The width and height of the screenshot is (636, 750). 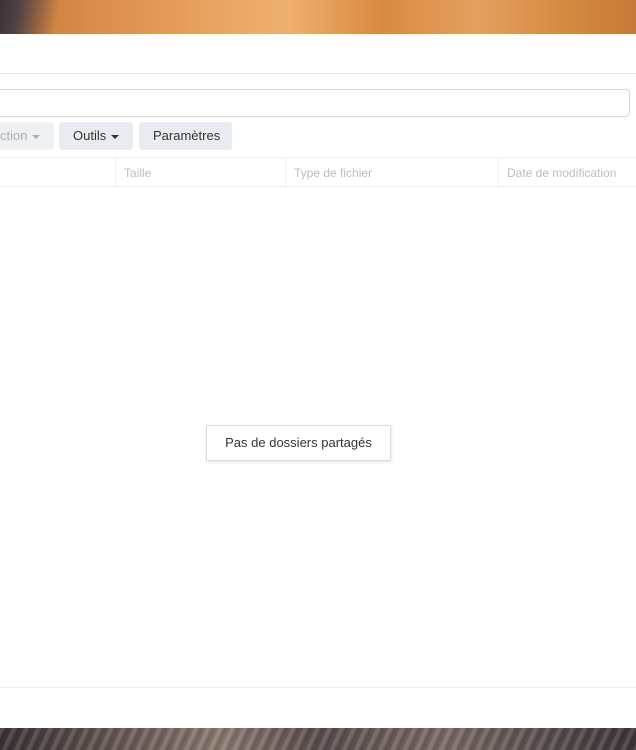 What do you see at coordinates (14, 135) in the screenshot?
I see `action-button-label: ction` at bounding box center [14, 135].